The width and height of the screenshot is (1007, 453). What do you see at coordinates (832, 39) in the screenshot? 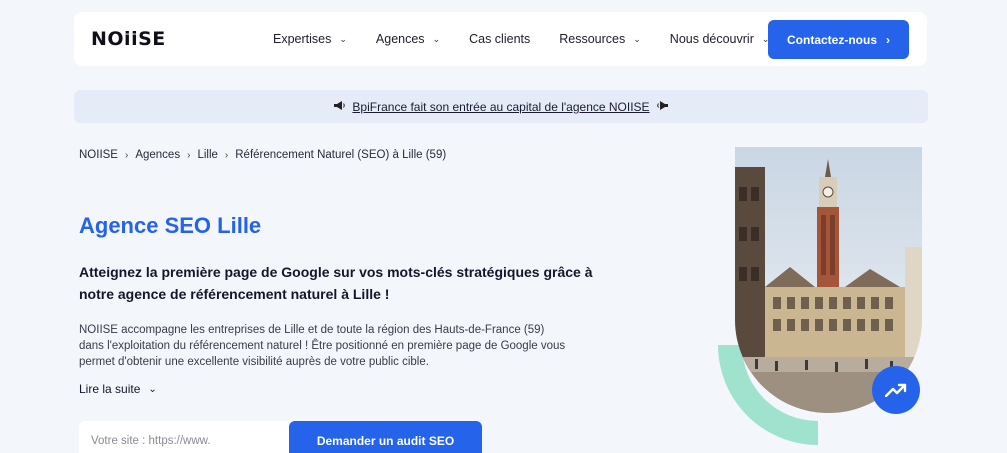
I see `contact-button-label: Contactez-nous` at bounding box center [832, 39].